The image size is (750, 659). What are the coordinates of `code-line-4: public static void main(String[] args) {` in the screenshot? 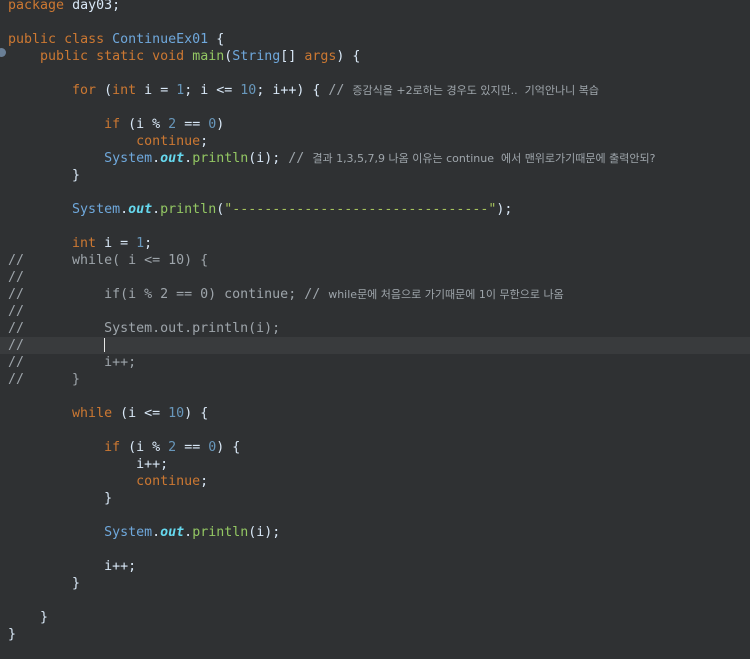 It's located at (375, 56).